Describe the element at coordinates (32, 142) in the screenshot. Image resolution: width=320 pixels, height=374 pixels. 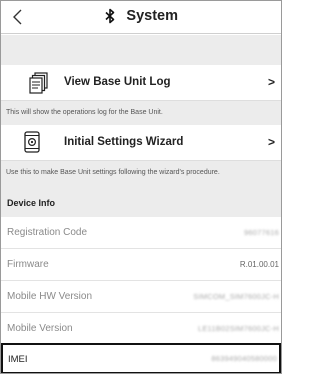
I see `phone-settings-icon` at that location.